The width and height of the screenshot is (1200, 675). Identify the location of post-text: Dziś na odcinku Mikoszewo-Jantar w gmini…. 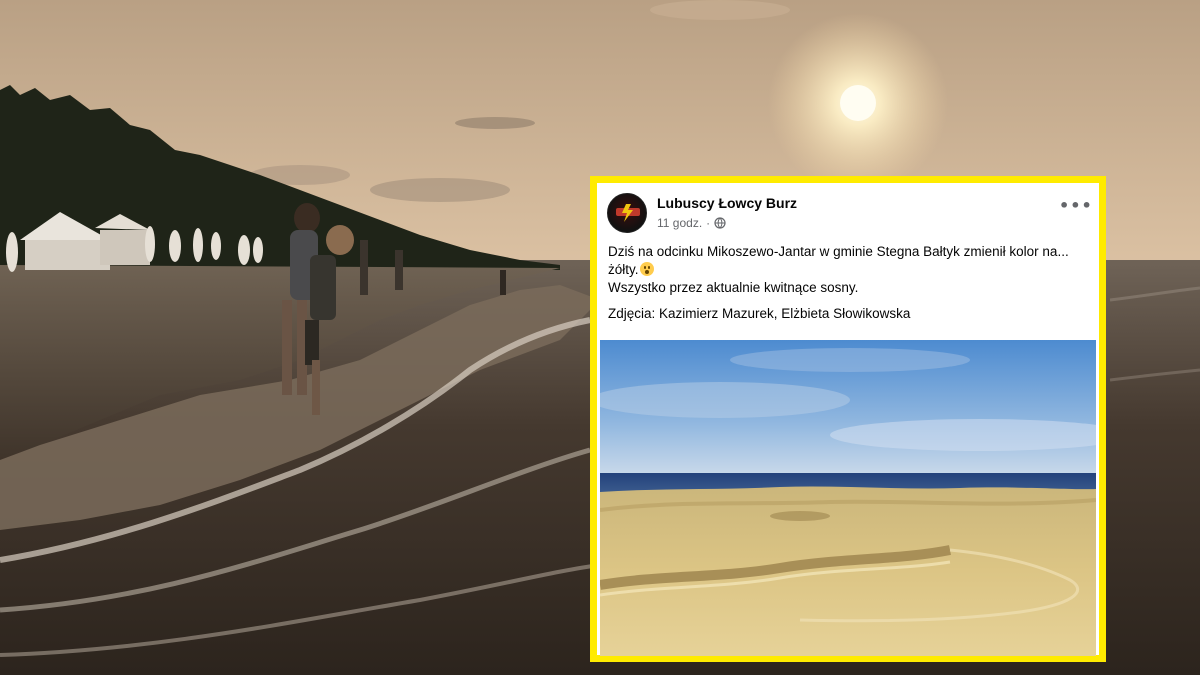
(848, 283).